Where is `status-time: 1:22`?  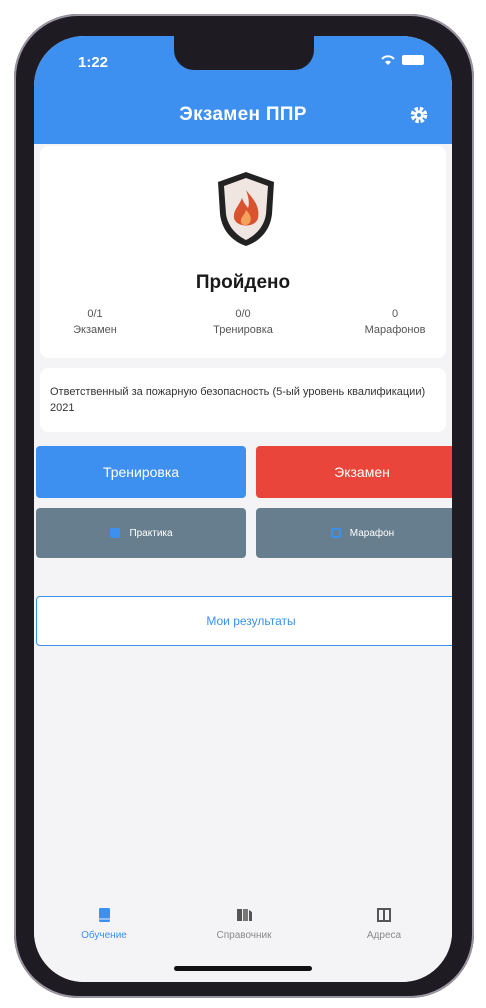 status-time: 1:22 is located at coordinates (93, 62).